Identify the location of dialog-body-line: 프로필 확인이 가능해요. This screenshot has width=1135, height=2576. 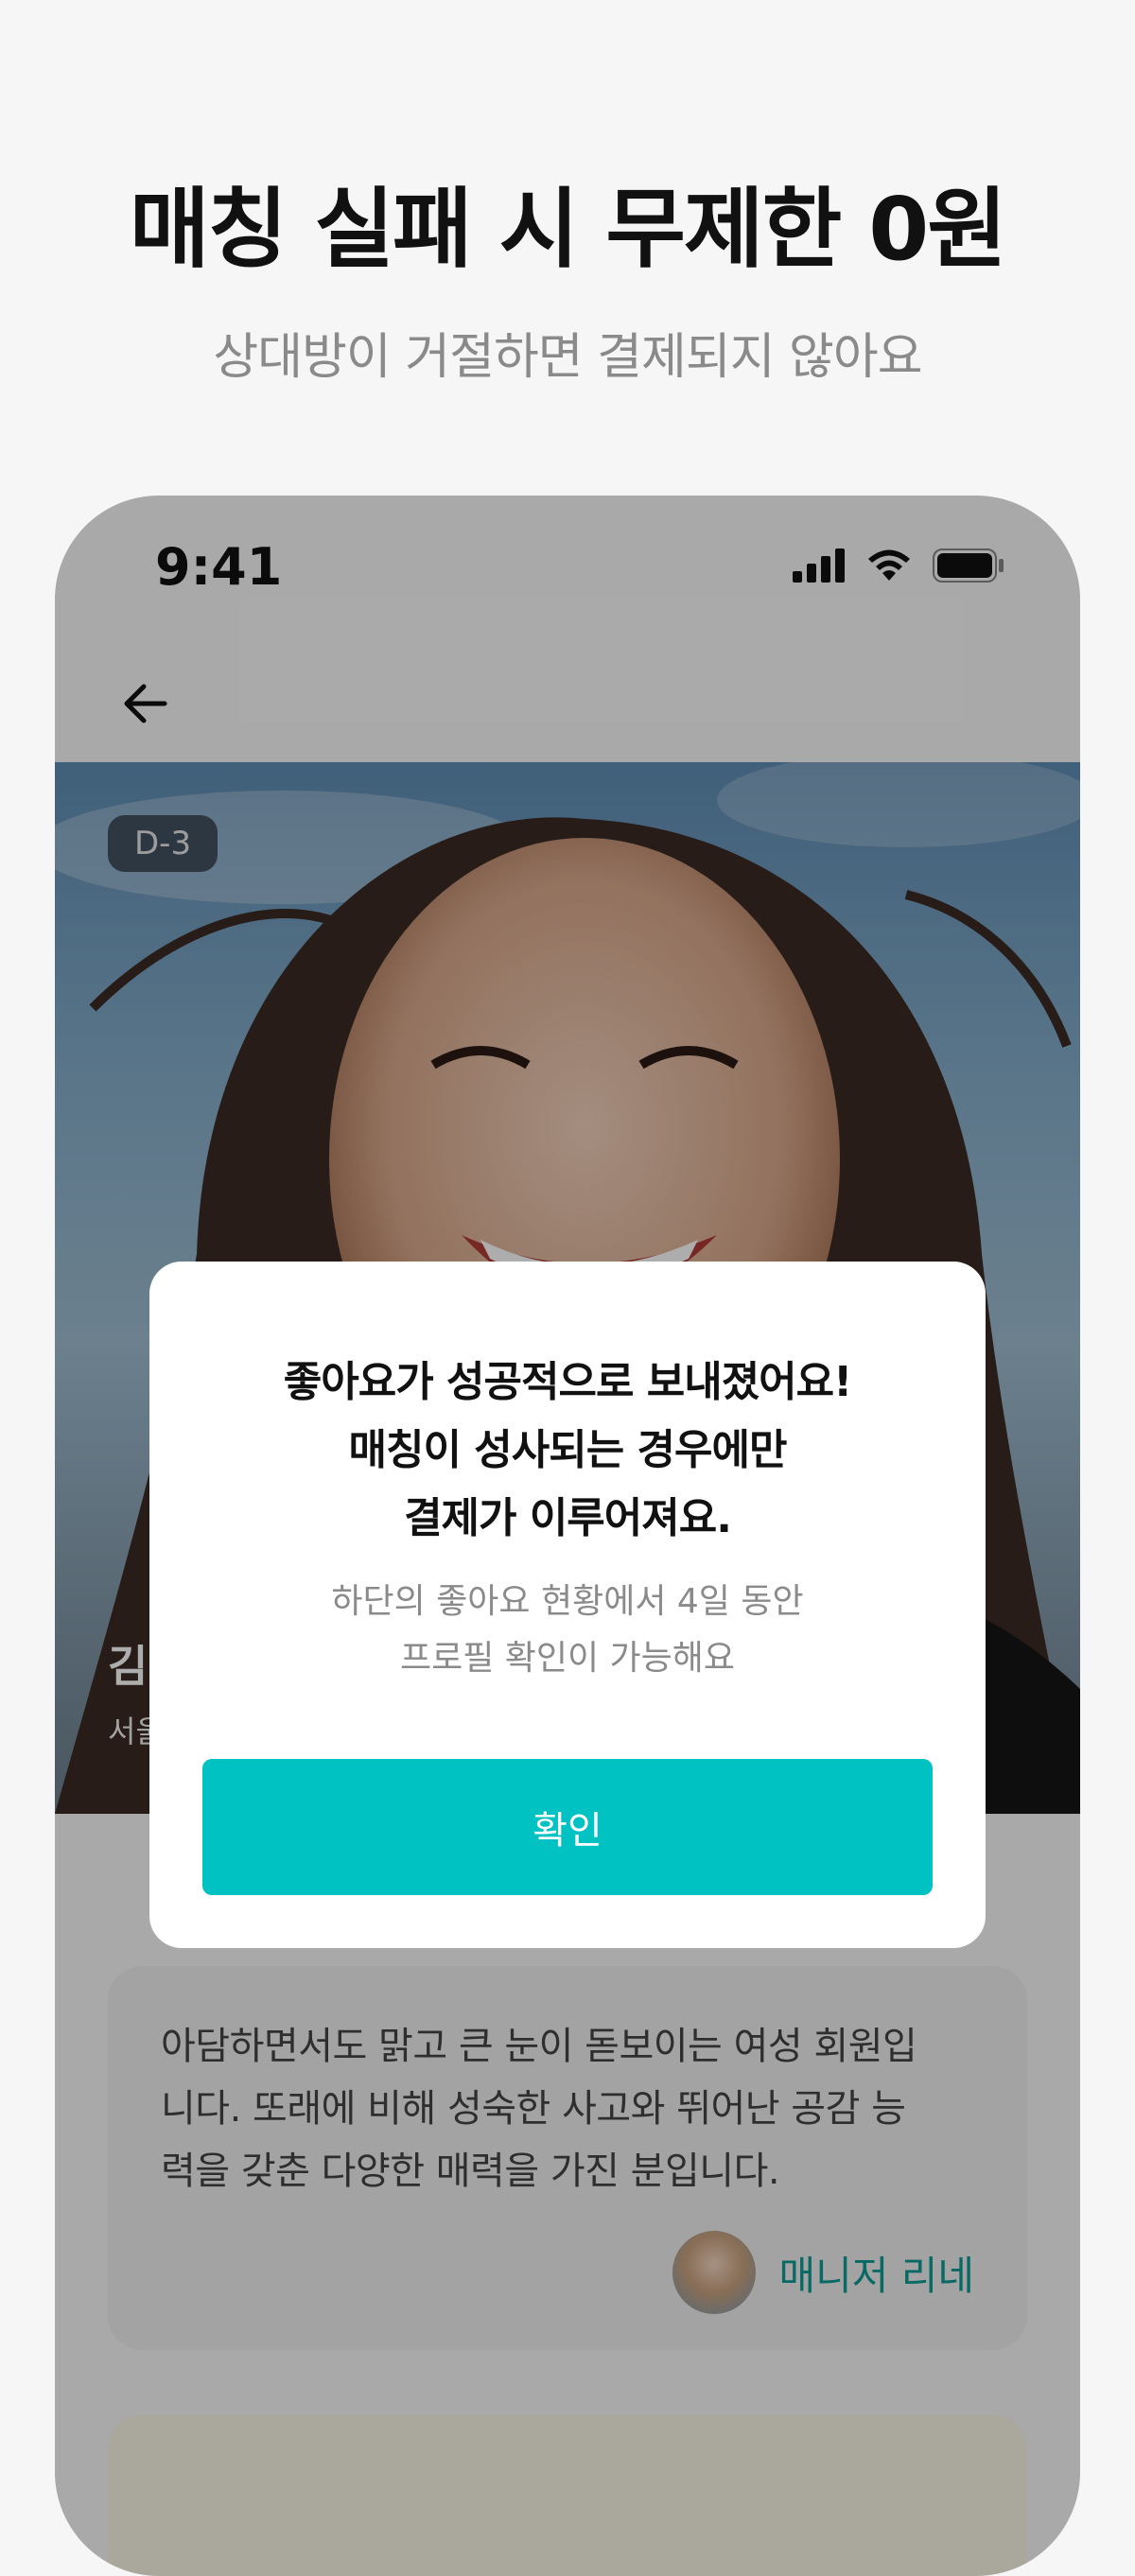
(567, 1658).